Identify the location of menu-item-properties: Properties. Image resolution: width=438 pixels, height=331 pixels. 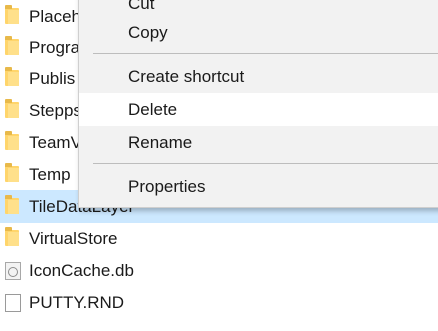
(258, 186).